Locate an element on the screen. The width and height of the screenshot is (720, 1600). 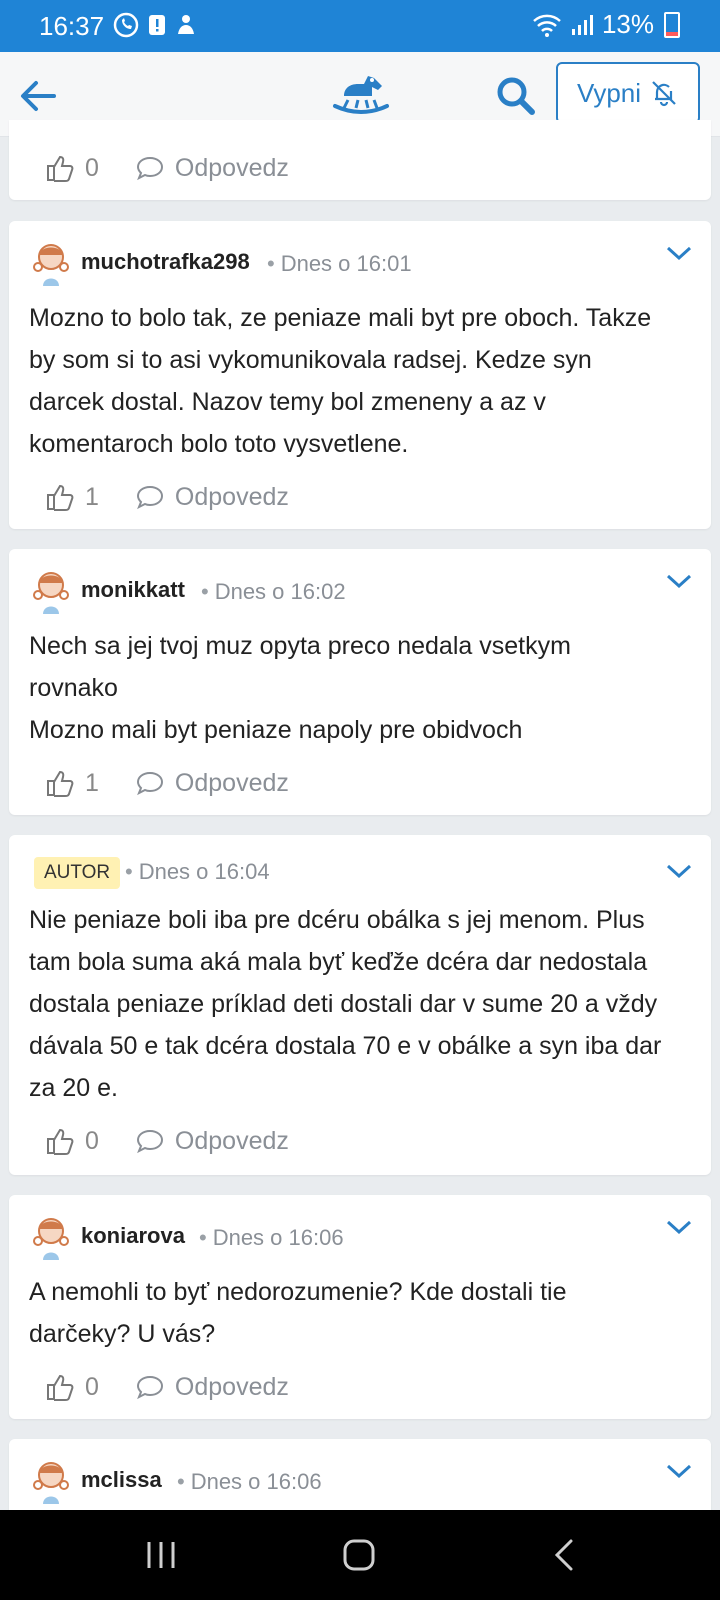
comment-header: muchotrafka298 • Dnes o 16:01 is located at coordinates (360, 263).